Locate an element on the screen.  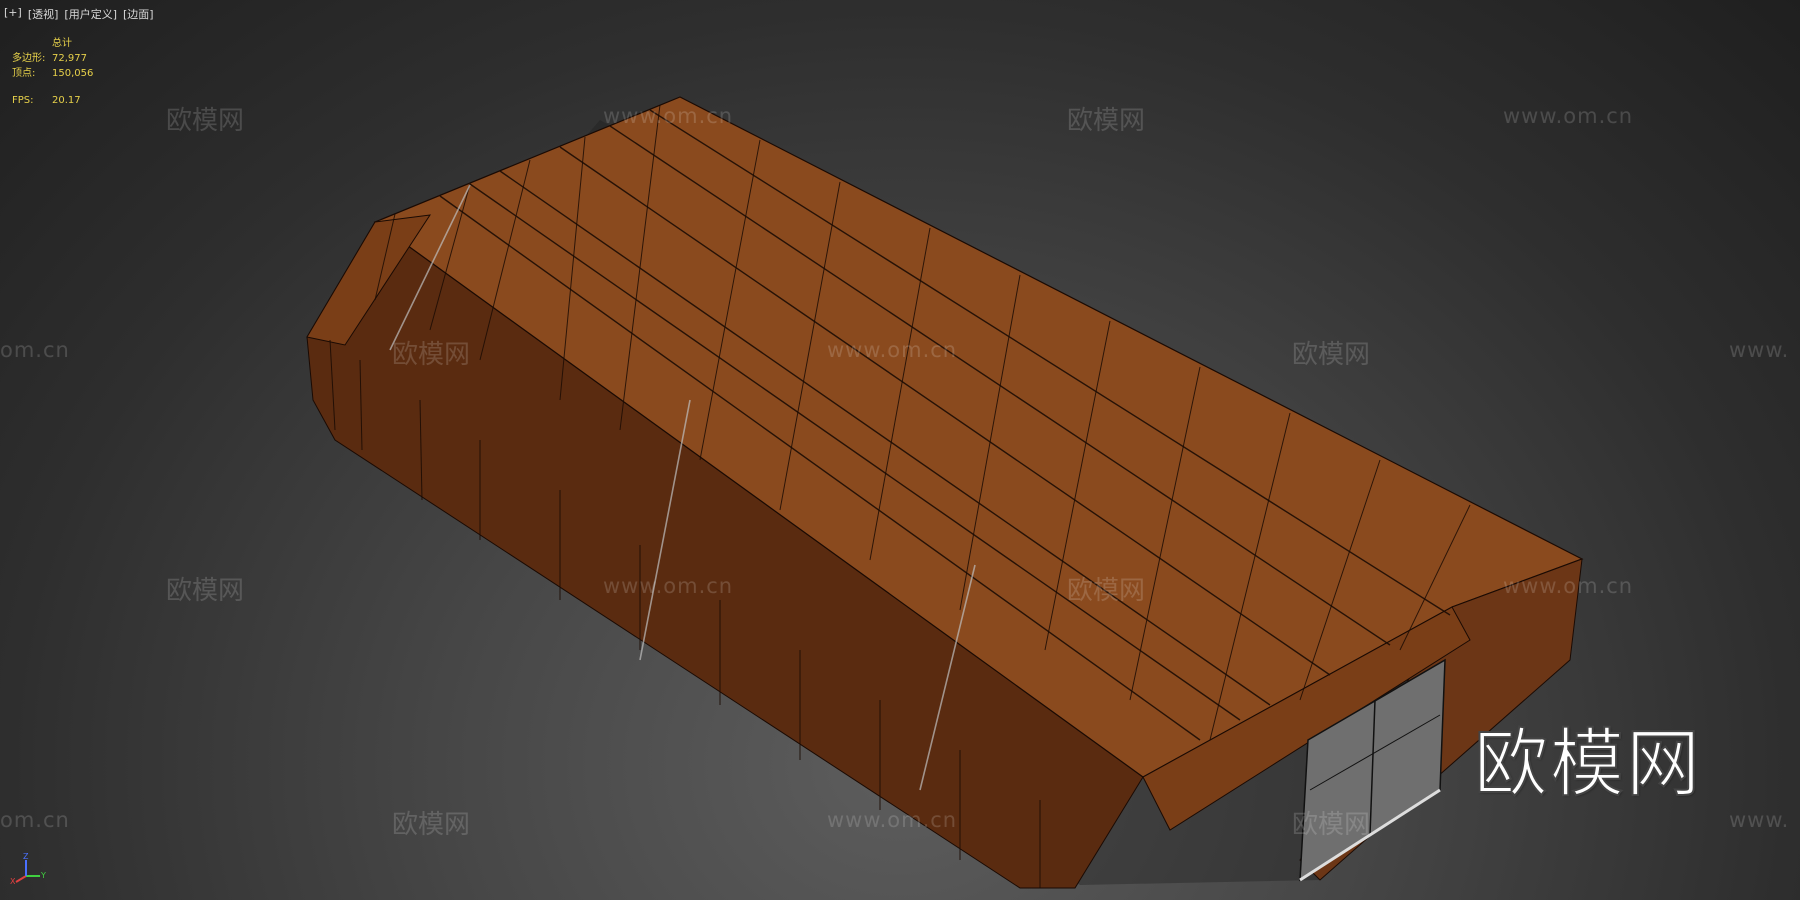
fps-value: 20.17 is located at coordinates (66, 100).